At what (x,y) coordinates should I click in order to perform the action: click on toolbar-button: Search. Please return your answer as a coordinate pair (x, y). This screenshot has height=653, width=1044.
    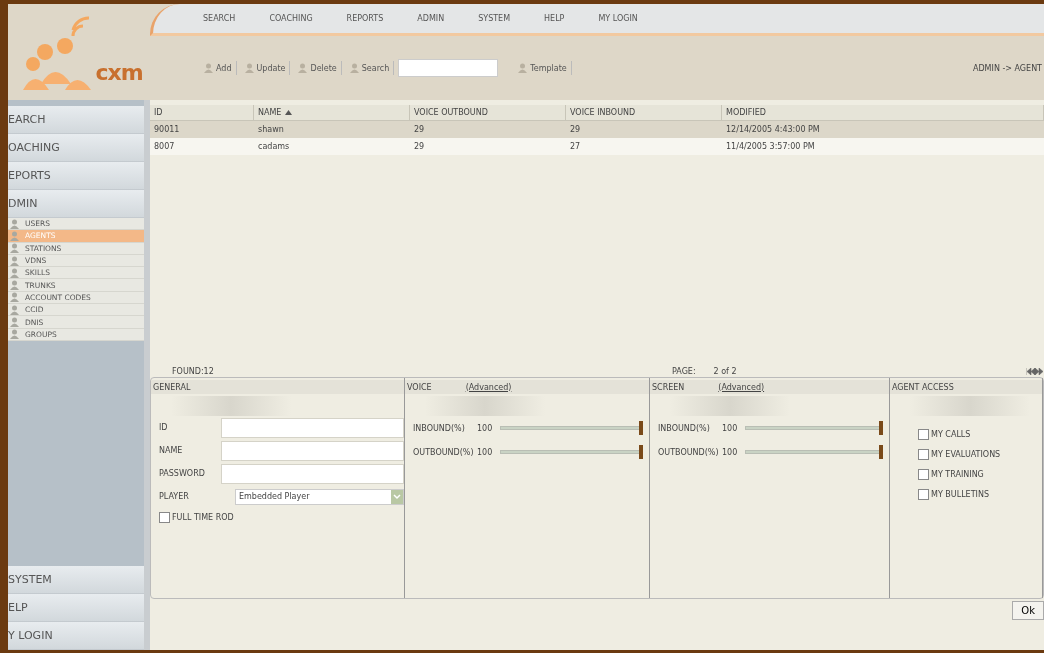
    Looking at the image, I should click on (370, 68).